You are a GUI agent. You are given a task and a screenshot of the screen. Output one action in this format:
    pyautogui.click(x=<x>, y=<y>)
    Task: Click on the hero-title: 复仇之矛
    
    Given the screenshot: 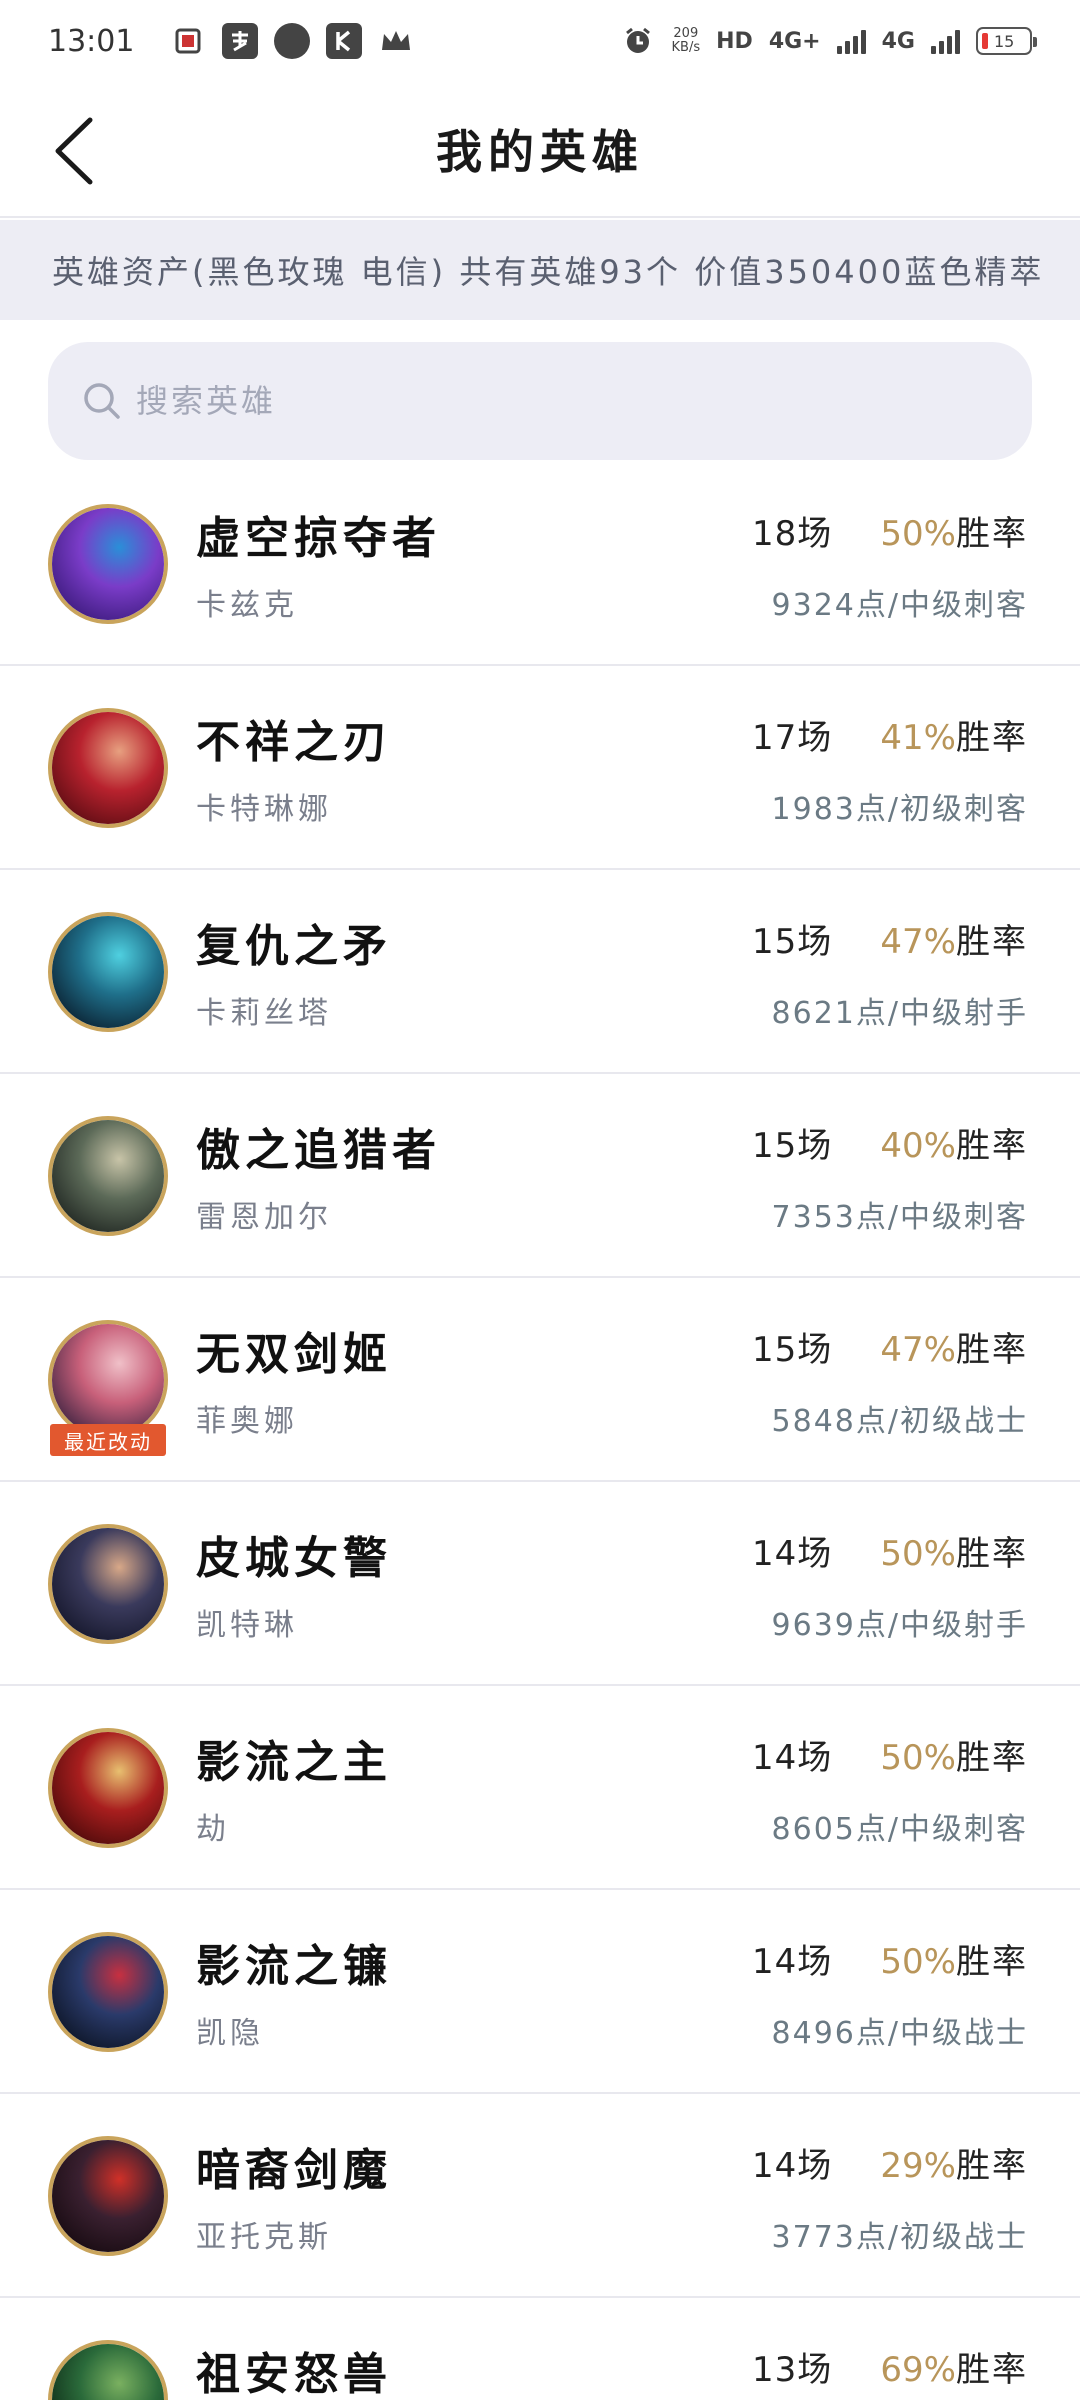 What is the action you would take?
    pyautogui.click(x=294, y=946)
    